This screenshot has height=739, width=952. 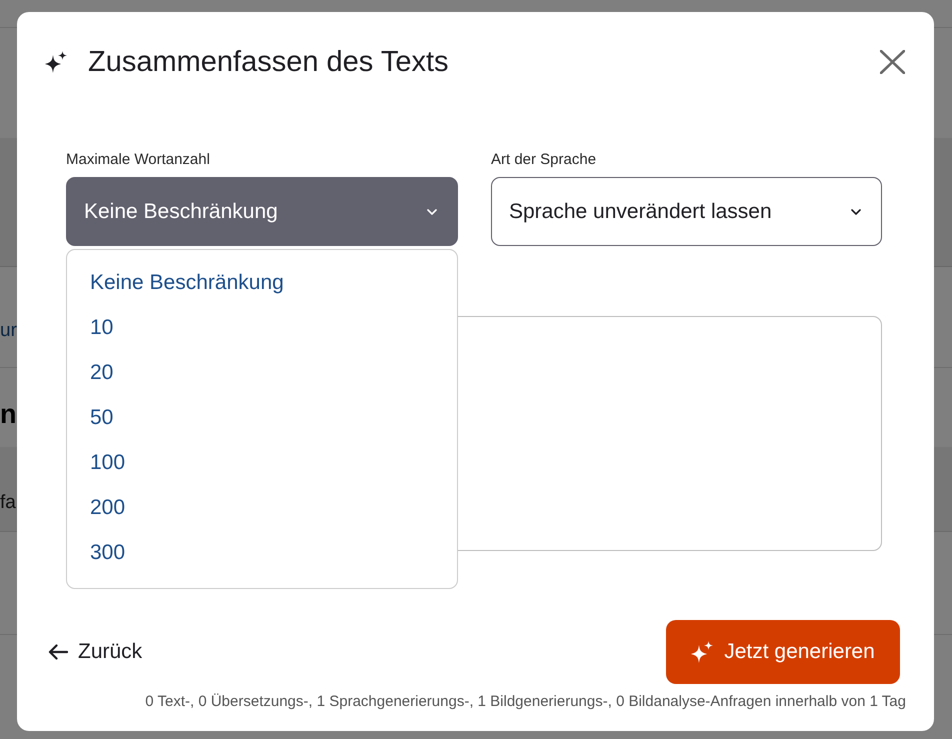 I want to click on dropdown-option: 300, so click(x=262, y=552).